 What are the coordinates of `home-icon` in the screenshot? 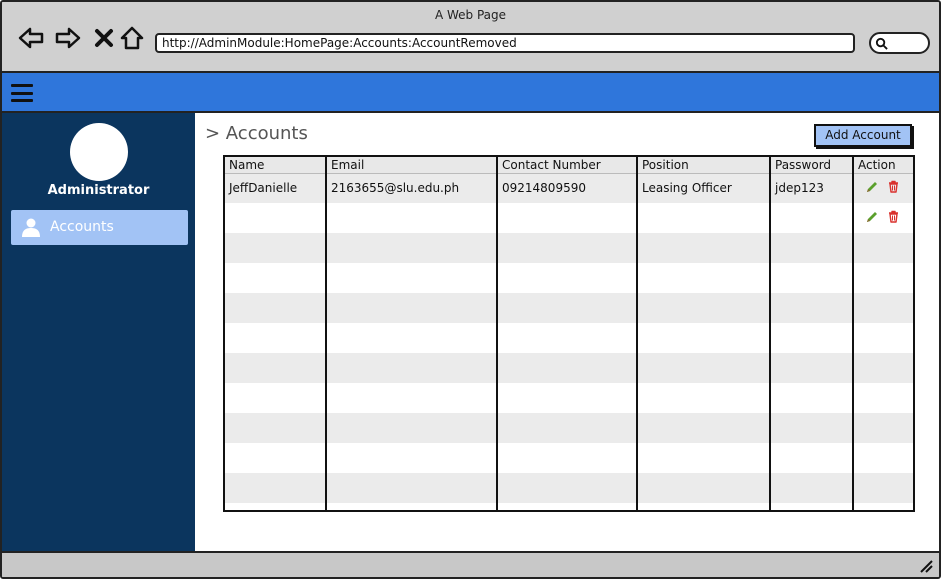 It's located at (132, 38).